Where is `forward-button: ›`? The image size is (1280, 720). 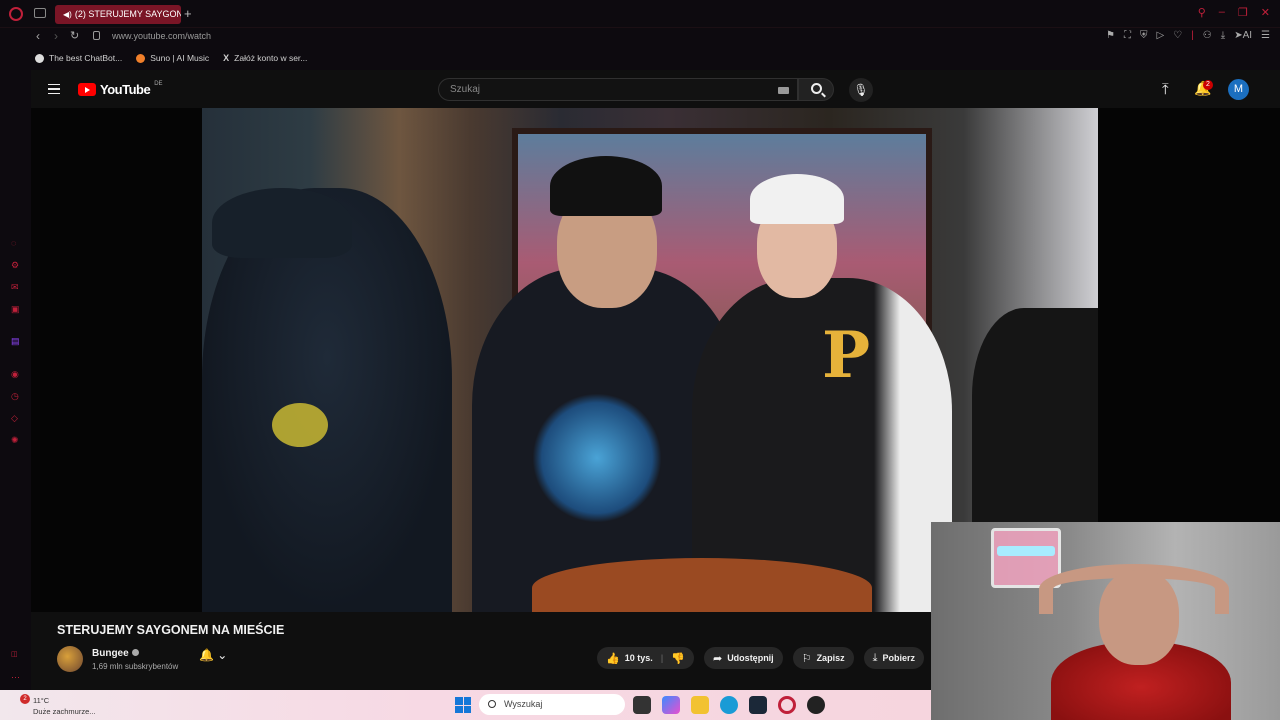
forward-button: › is located at coordinates (56, 36).